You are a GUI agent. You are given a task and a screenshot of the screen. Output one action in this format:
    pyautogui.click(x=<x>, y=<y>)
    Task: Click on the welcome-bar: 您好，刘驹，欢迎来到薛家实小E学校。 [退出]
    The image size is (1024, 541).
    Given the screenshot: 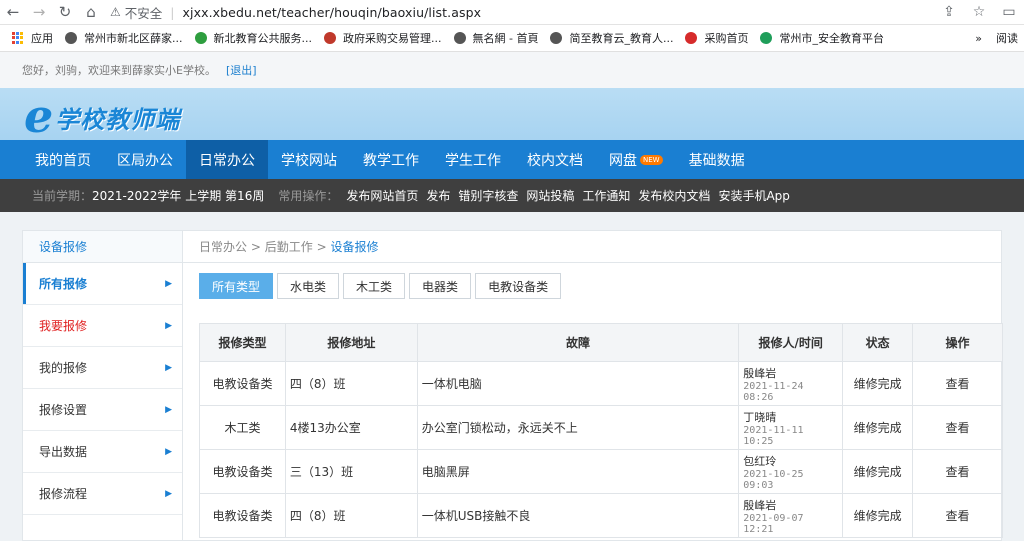 What is the action you would take?
    pyautogui.click(x=512, y=70)
    